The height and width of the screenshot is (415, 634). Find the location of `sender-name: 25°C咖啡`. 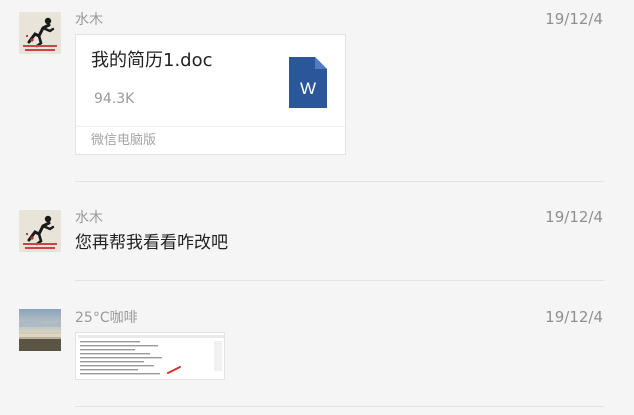

sender-name: 25°C咖啡 is located at coordinates (106, 318).